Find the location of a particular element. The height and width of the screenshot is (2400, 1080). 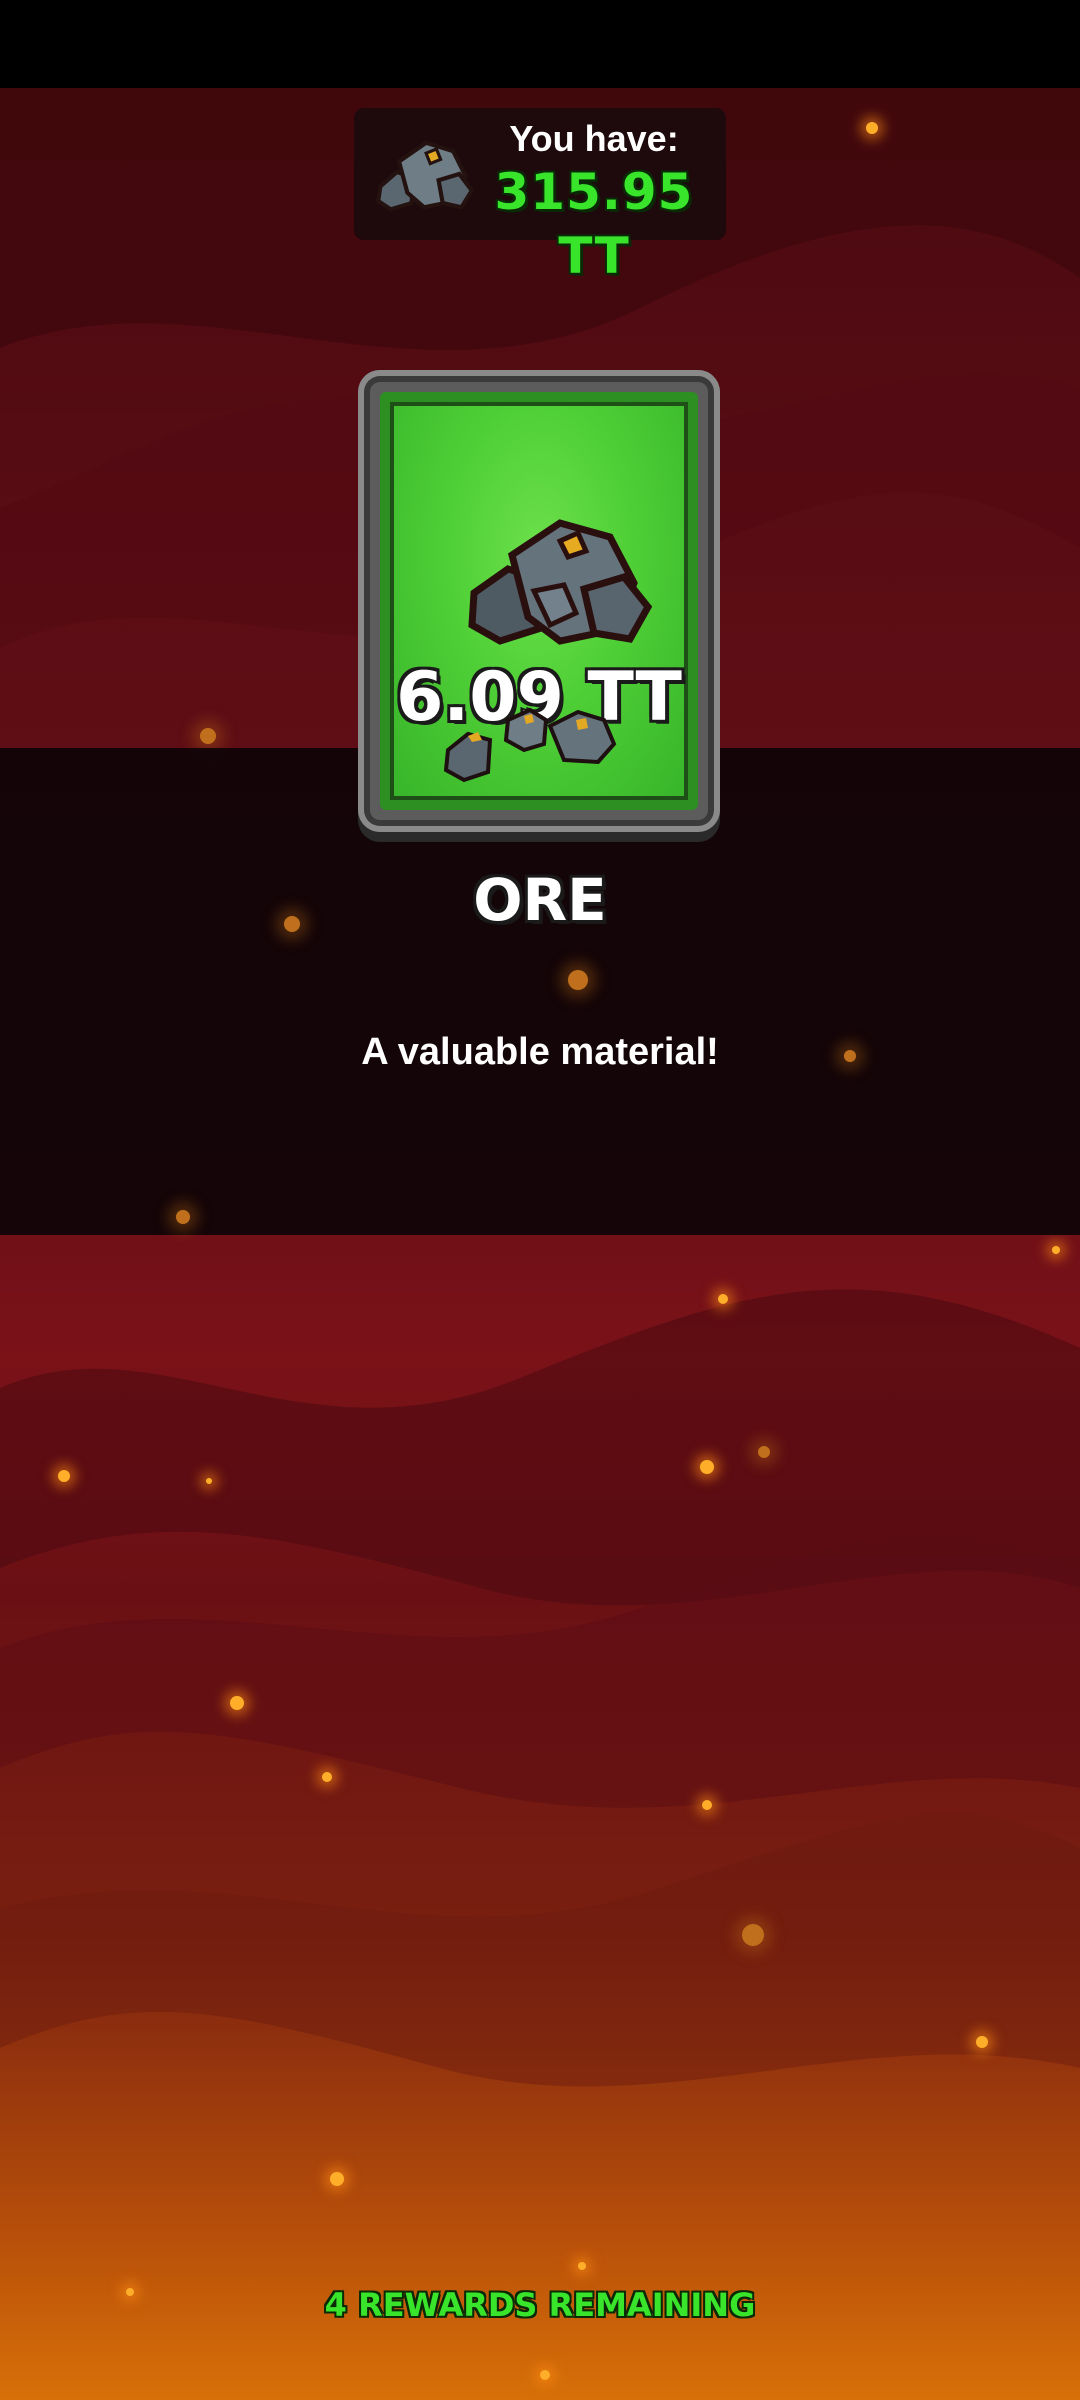

status-bar is located at coordinates (540, 44).